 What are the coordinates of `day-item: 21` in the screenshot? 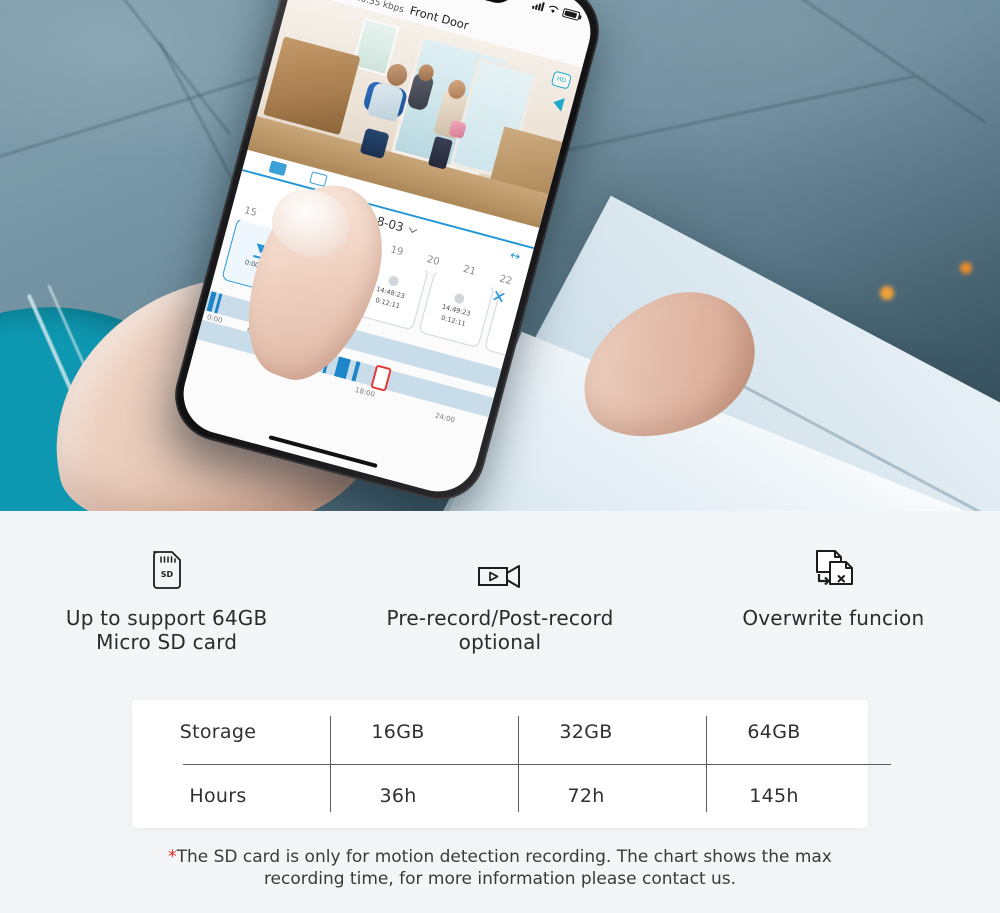 It's located at (469, 270).